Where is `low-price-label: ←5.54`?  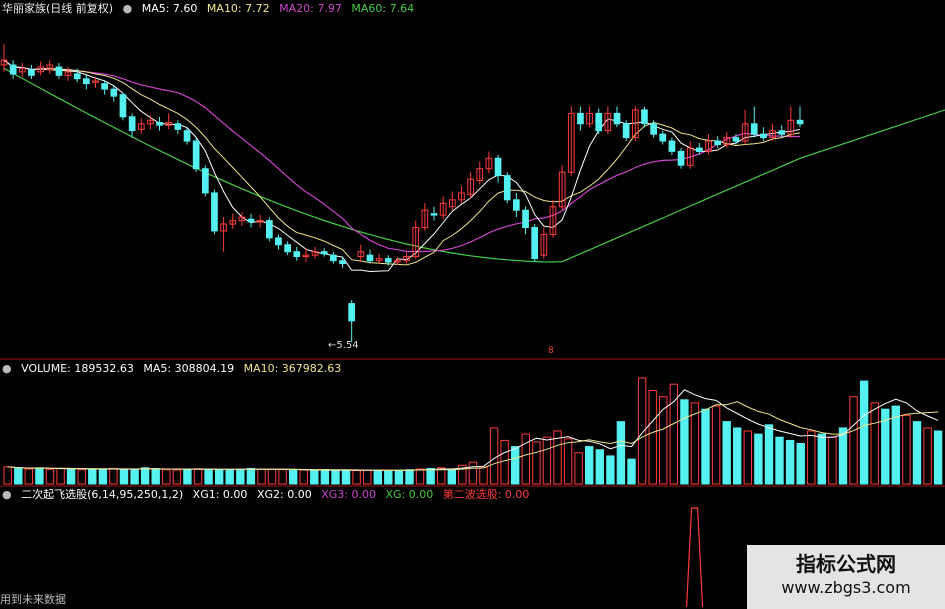 low-price-label: ←5.54 is located at coordinates (343, 345).